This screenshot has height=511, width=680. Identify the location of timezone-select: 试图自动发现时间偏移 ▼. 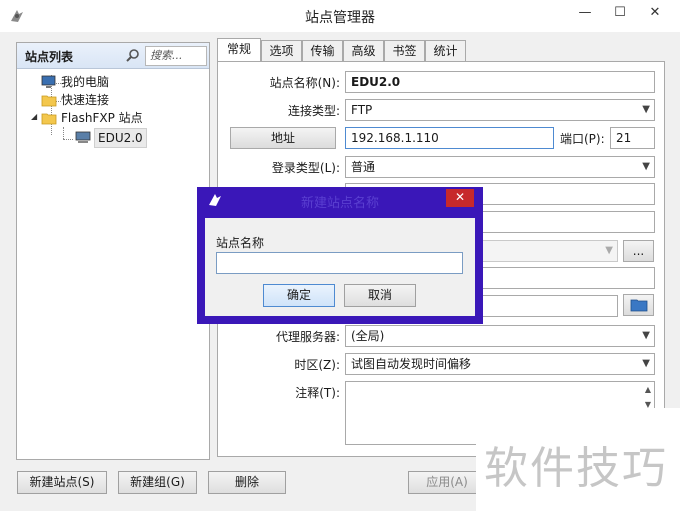
(500, 364).